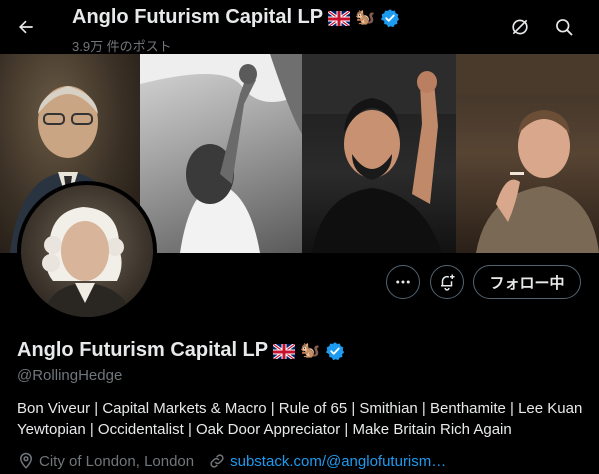 This screenshot has height=474, width=599. I want to click on more-options-button, so click(403, 282).